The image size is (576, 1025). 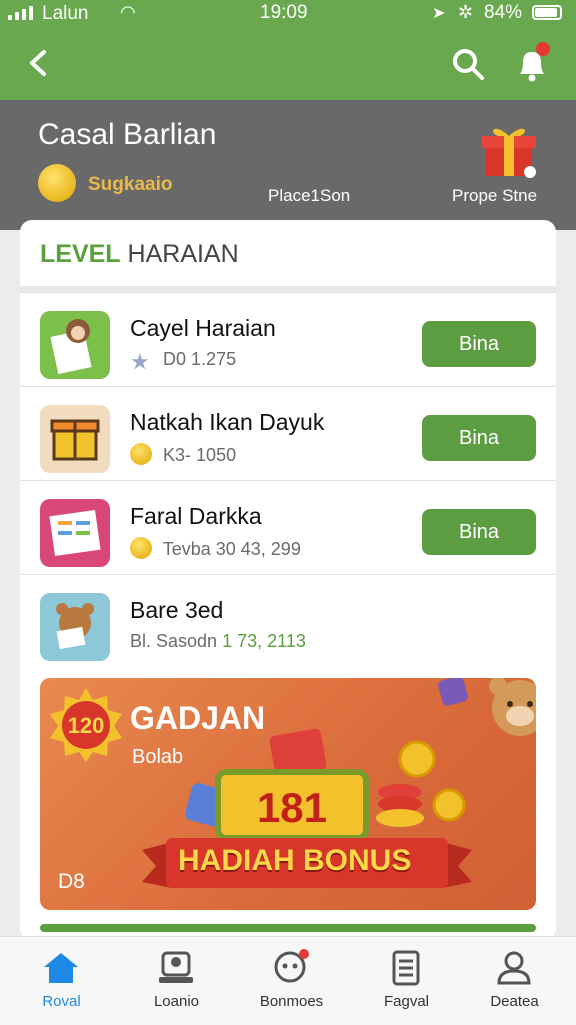 I want to click on notebook-icon, so click(x=75, y=533).